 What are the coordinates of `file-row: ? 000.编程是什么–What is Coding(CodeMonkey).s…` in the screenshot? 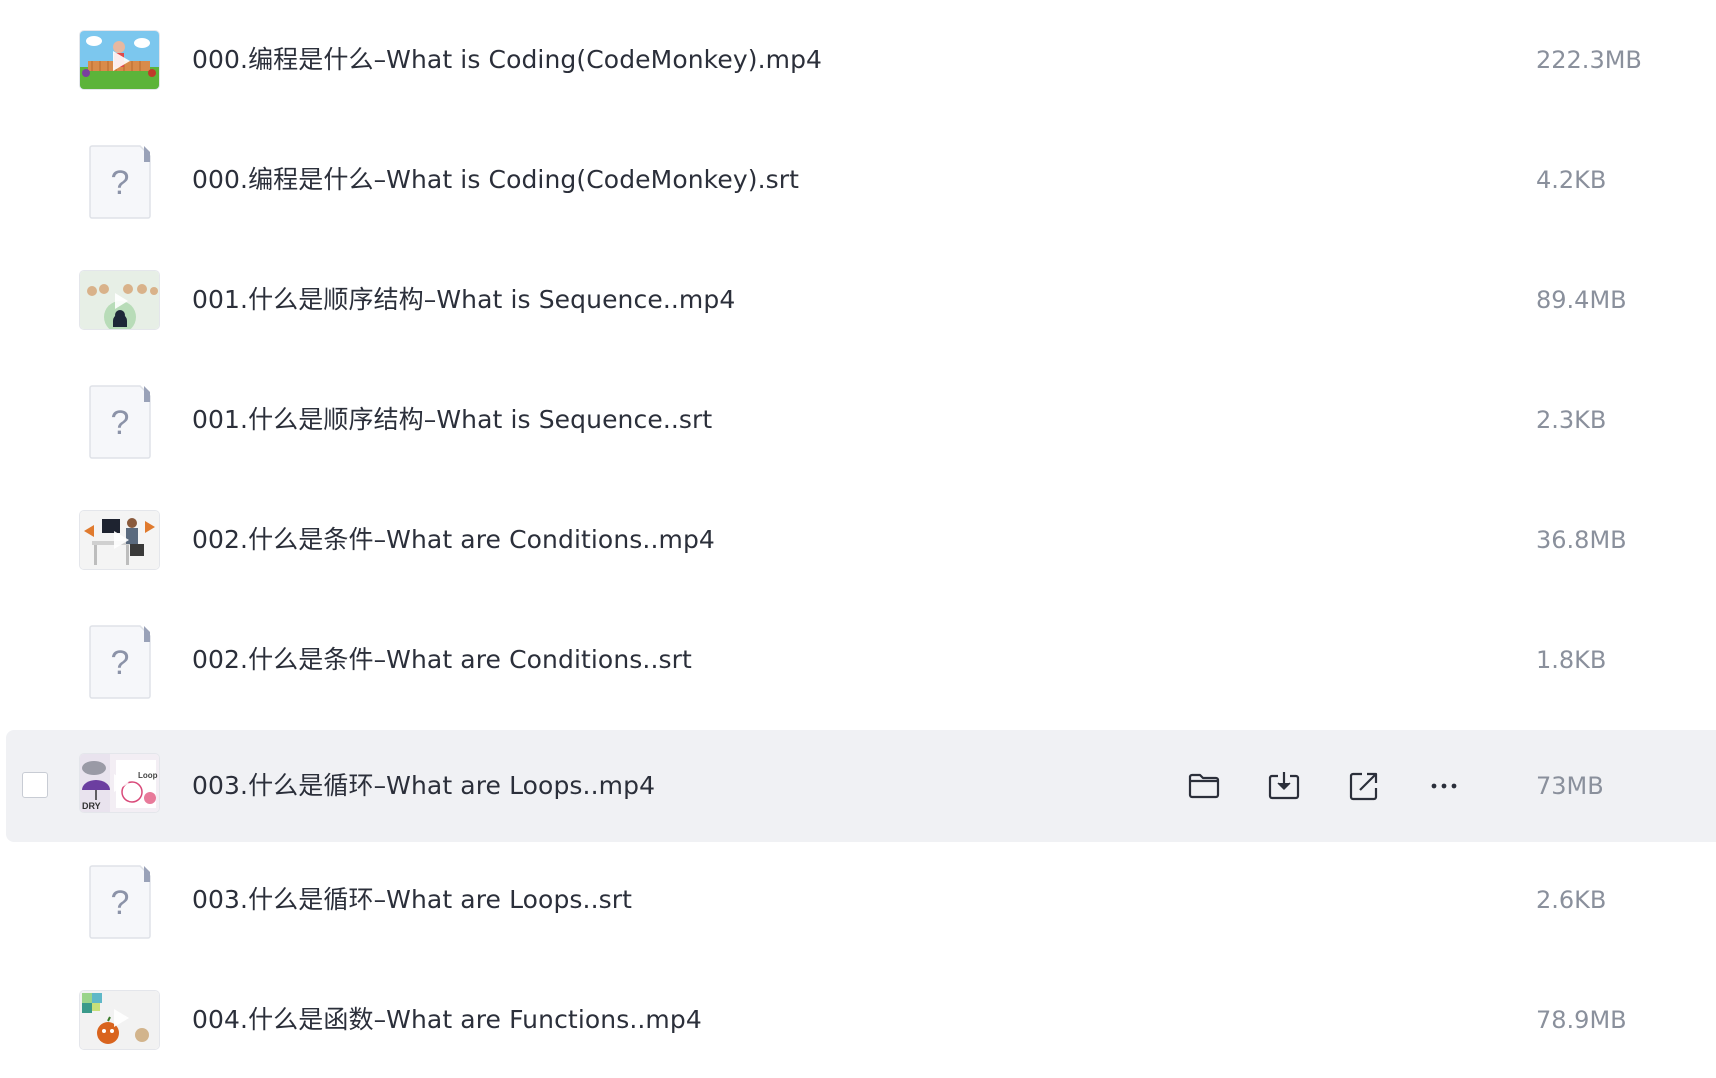 It's located at (861, 180).